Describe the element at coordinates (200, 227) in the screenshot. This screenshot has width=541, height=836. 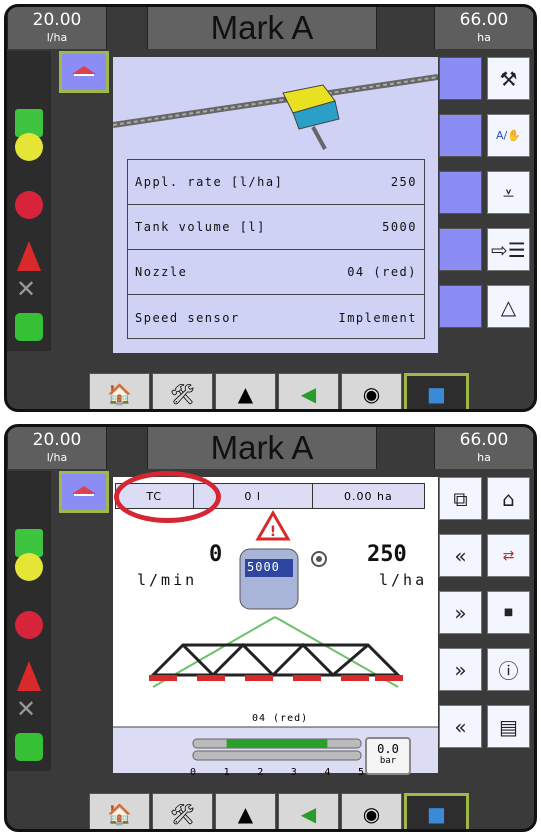
I see `setting-label: Tank volume [l]` at that location.